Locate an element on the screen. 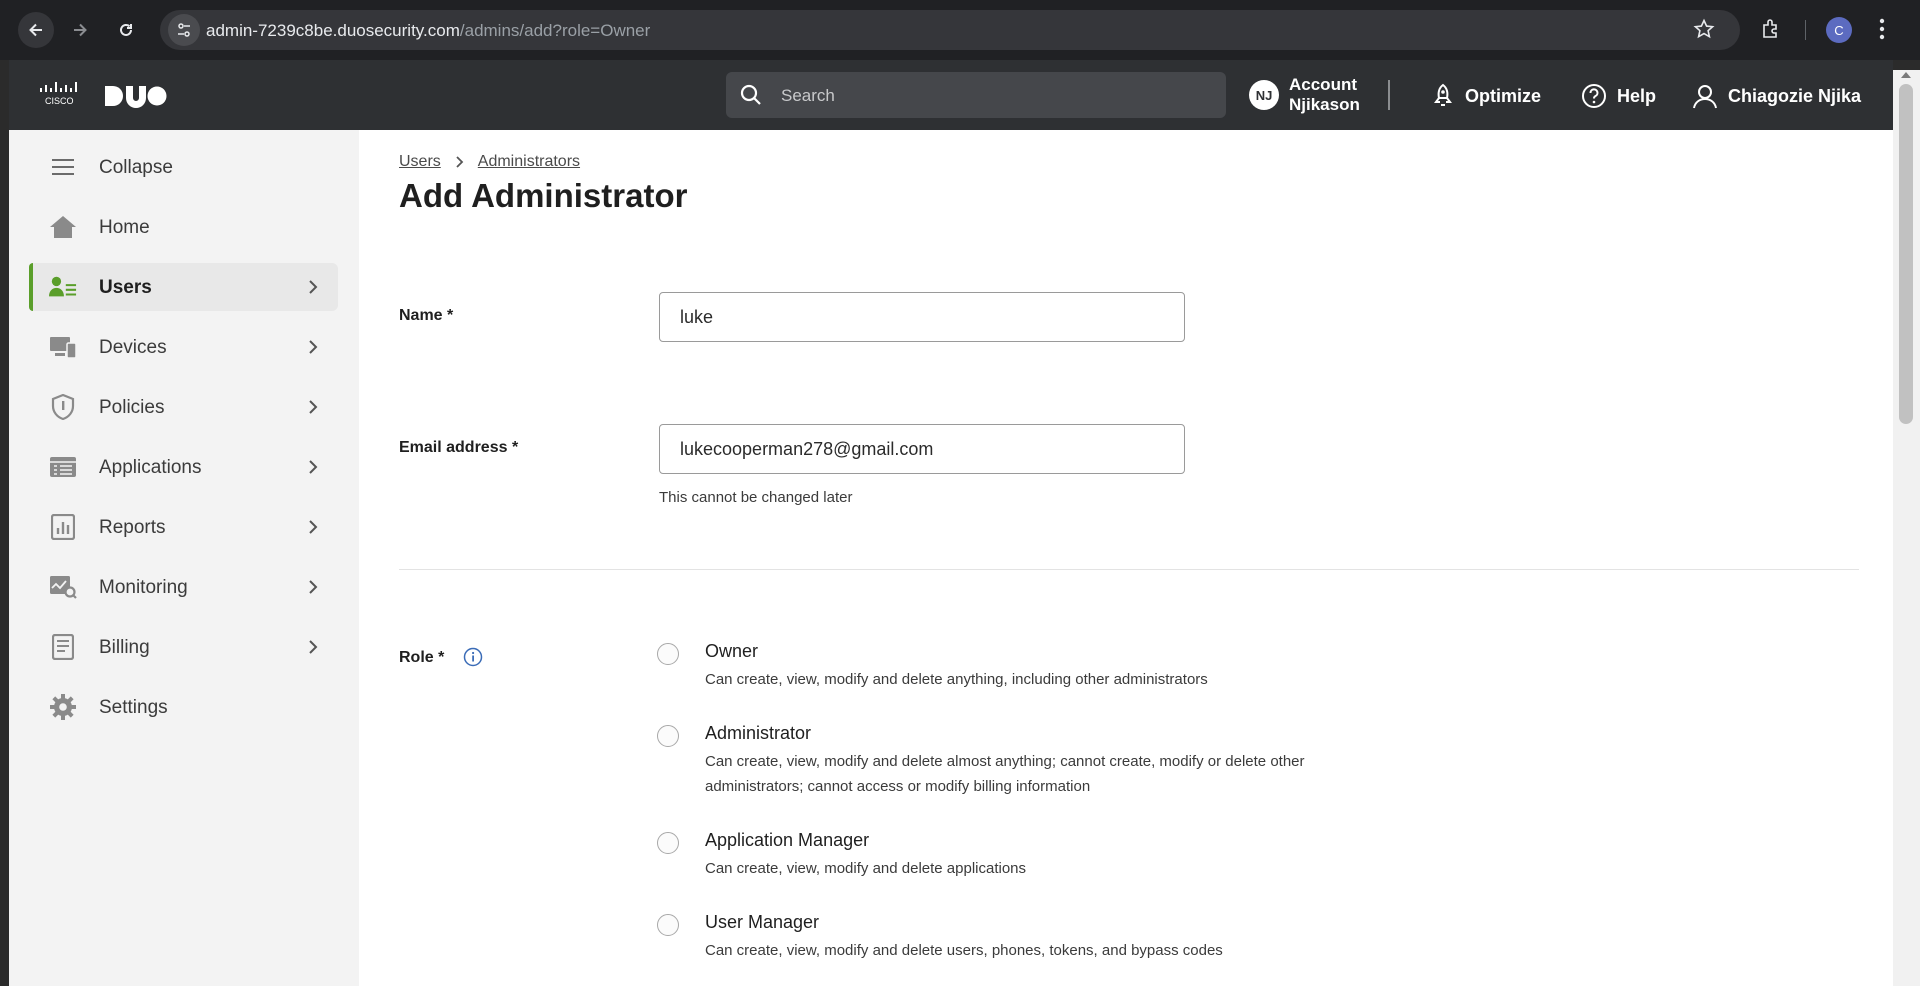  role-name: Application Manager is located at coordinates (787, 840).